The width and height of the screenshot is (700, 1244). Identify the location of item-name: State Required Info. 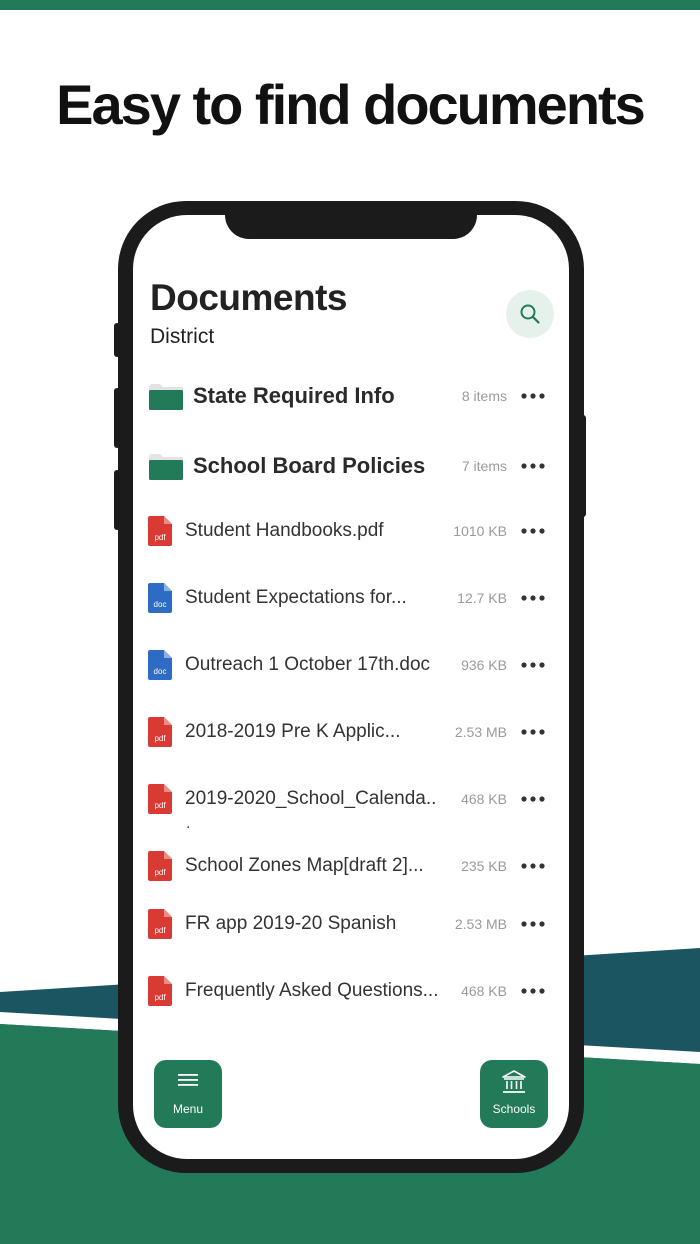
(294, 395).